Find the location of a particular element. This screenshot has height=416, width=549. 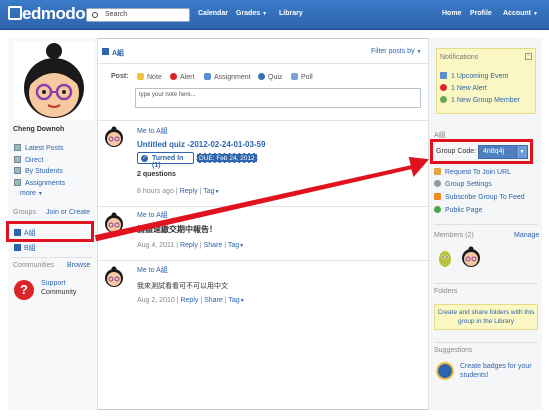

post-type-note: Note is located at coordinates (149, 77).